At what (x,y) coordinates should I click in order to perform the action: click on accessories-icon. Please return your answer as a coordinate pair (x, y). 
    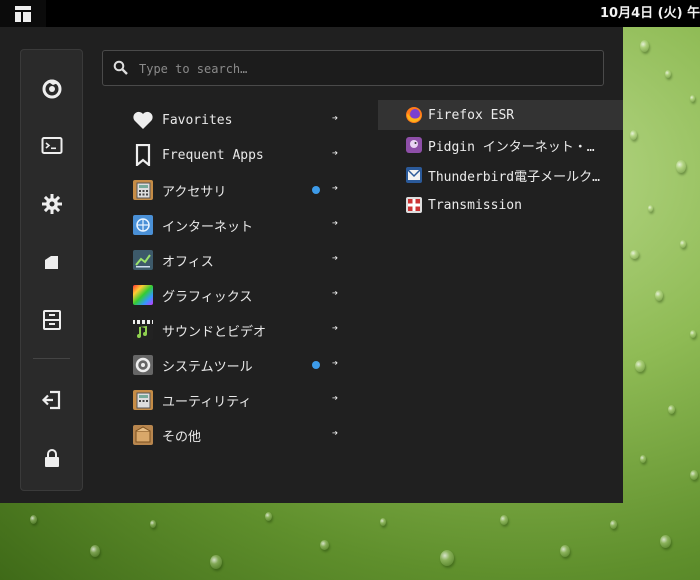
    Looking at the image, I should click on (143, 190).